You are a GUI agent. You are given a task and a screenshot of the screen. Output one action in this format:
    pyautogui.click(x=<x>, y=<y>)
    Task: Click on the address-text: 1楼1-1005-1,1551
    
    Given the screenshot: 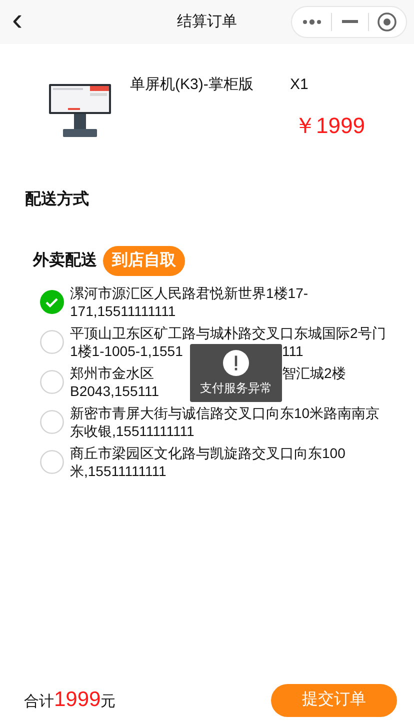 What is the action you would take?
    pyautogui.click(x=127, y=351)
    